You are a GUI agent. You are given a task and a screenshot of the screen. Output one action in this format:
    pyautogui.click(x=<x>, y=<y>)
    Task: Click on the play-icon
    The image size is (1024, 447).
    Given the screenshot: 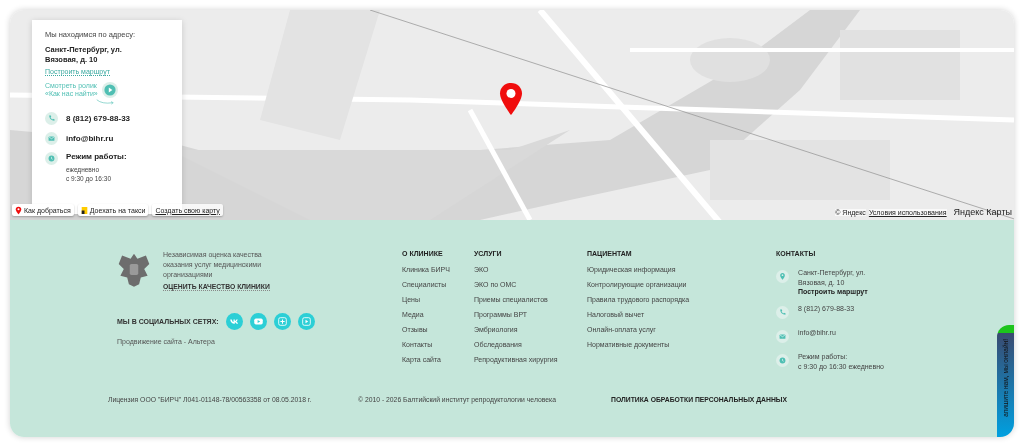 What is the action you would take?
    pyautogui.click(x=306, y=322)
    